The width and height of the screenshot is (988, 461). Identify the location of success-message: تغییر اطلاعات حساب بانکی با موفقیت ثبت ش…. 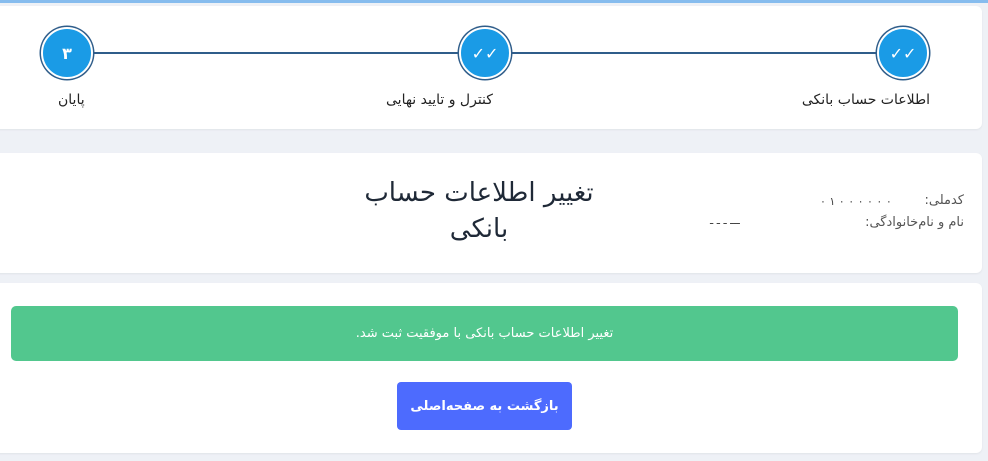
(484, 333).